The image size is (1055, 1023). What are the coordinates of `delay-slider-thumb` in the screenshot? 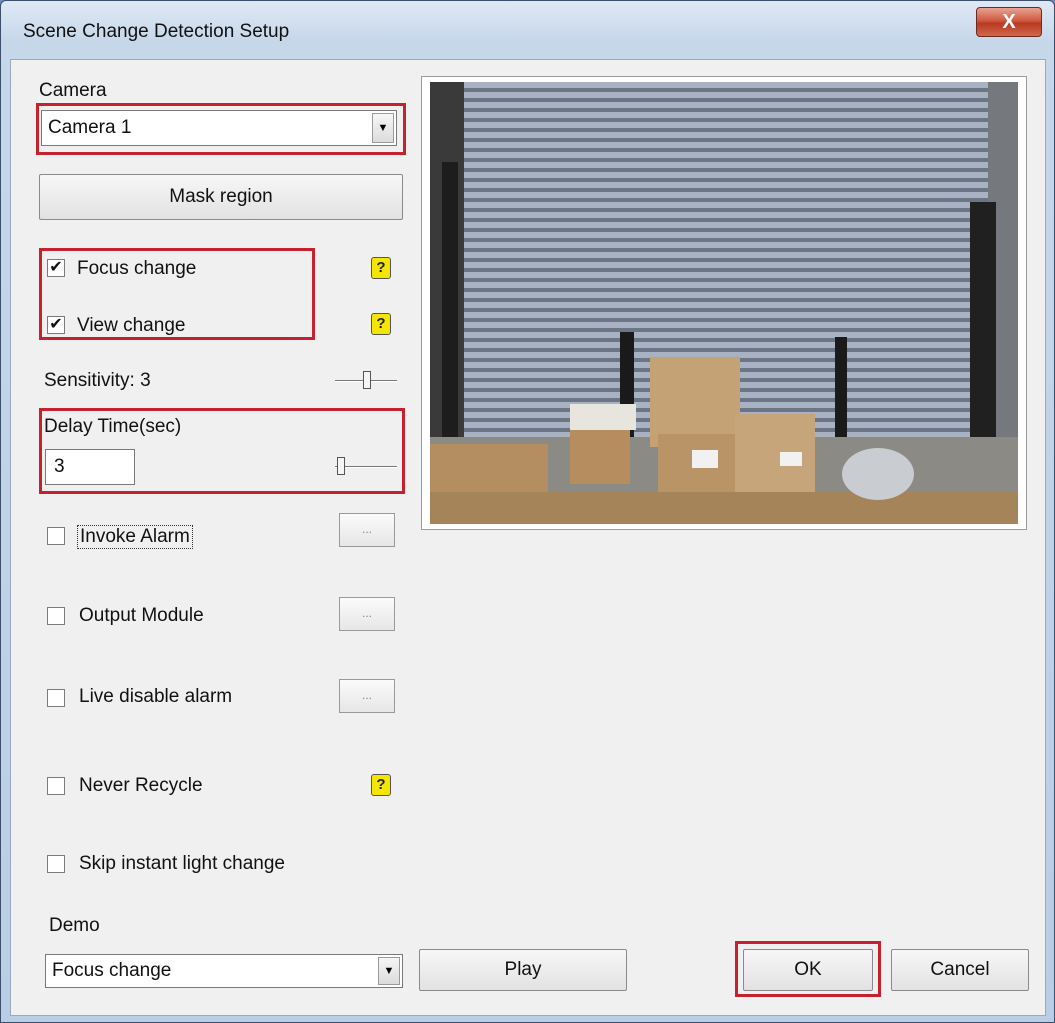 It's located at (341, 466).